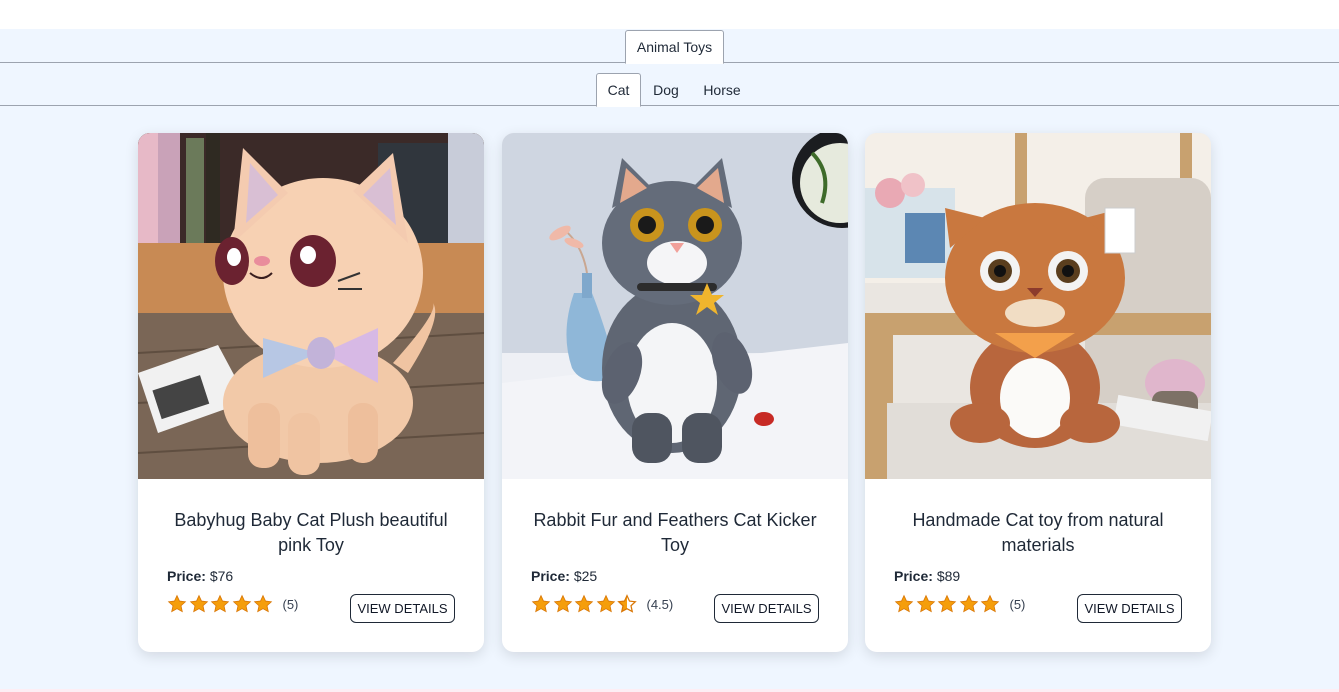  I want to click on product-price: Price: $89, so click(927, 576).